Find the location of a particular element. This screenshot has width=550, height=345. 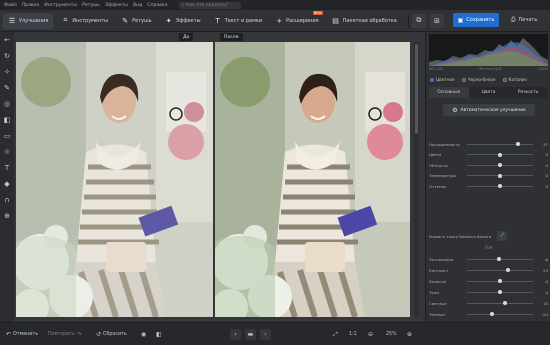

tone-section-title: Тон is located at coordinates (488, 247).